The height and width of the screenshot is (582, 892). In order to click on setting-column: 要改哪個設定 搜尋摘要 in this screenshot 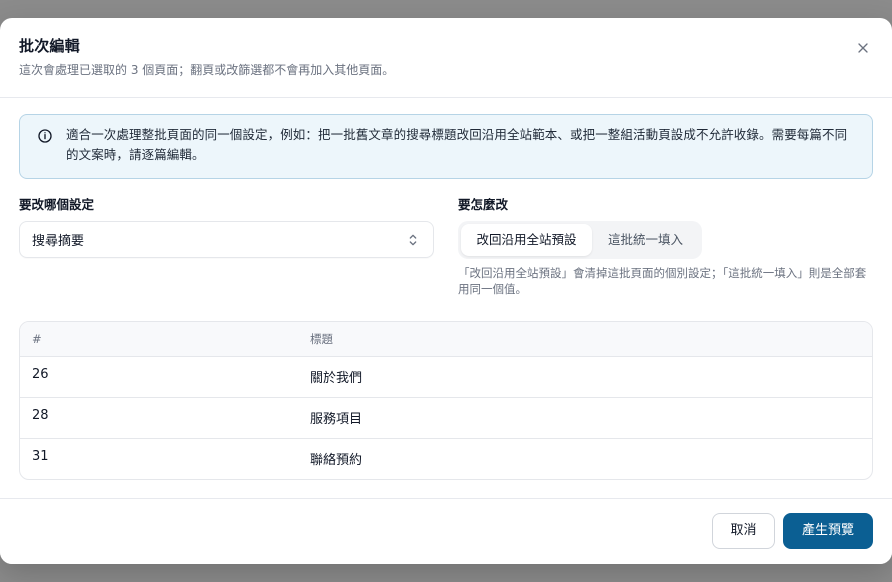, I will do `click(226, 247)`.